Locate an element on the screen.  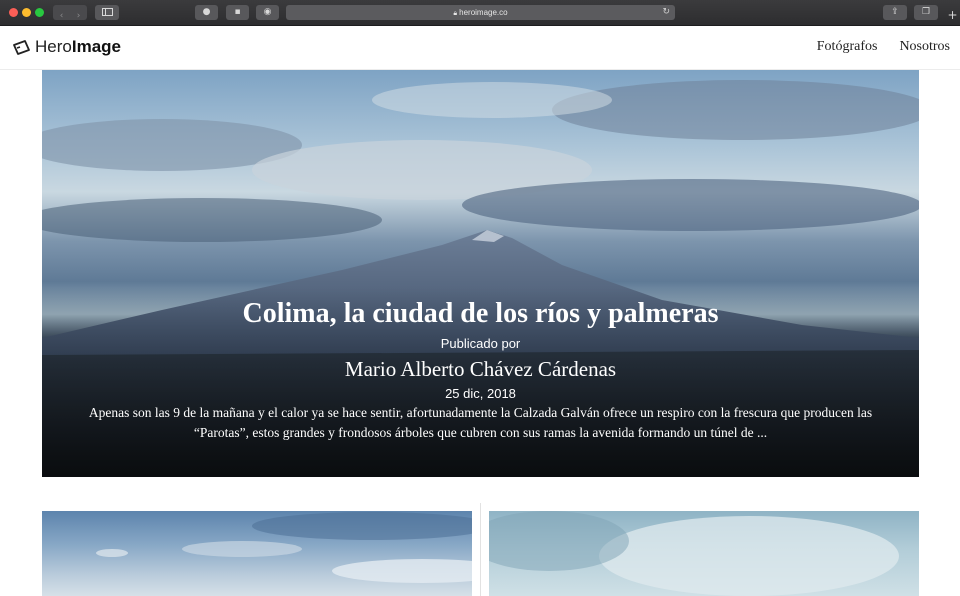
plus-icon: + is located at coordinates (952, 15).